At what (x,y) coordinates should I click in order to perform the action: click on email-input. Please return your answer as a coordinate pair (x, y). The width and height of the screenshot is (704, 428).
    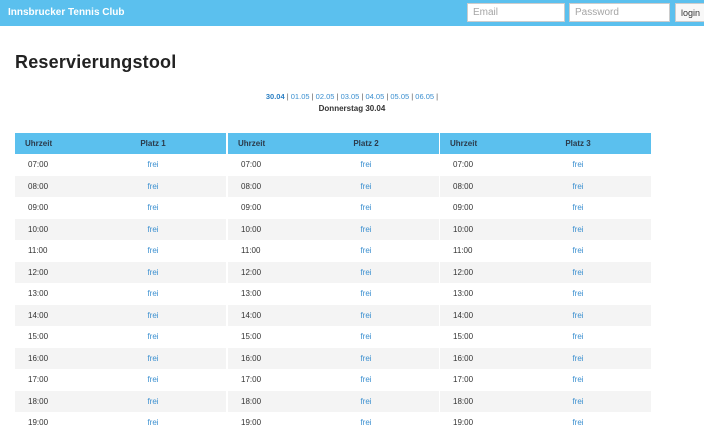
    Looking at the image, I should click on (516, 12).